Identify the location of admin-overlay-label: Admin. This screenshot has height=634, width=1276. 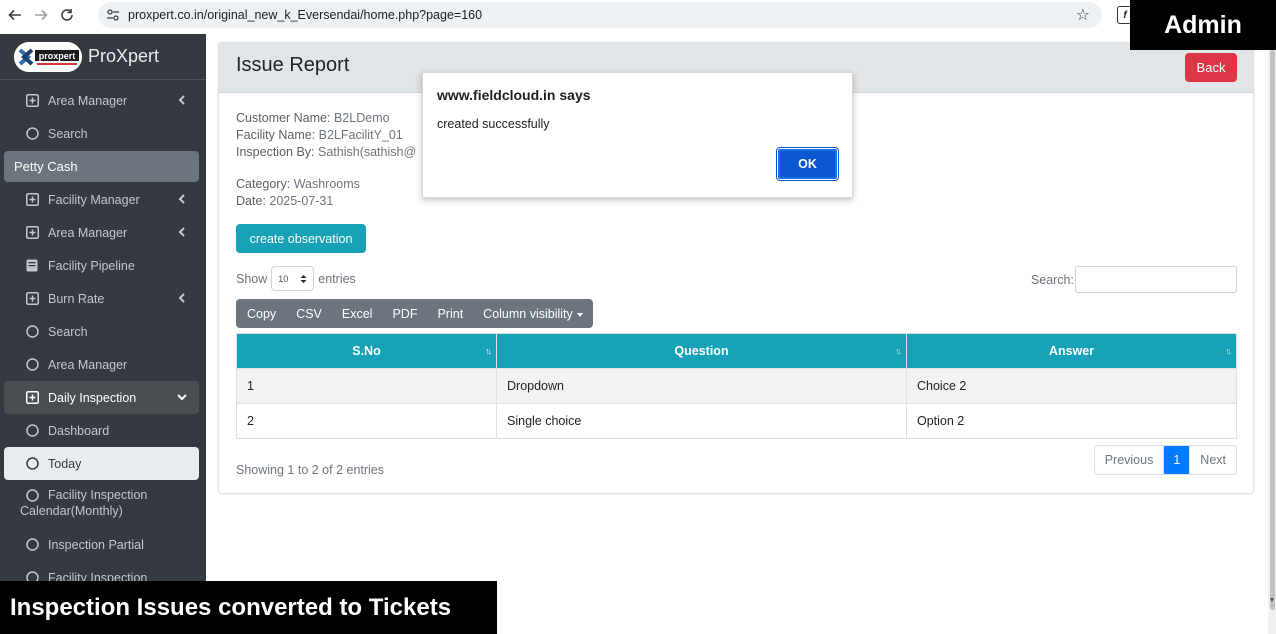
(1203, 25).